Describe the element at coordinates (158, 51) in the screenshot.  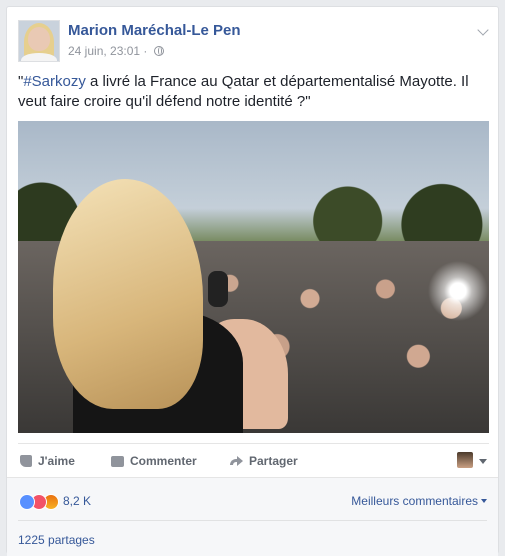
I see `globe-icon` at that location.